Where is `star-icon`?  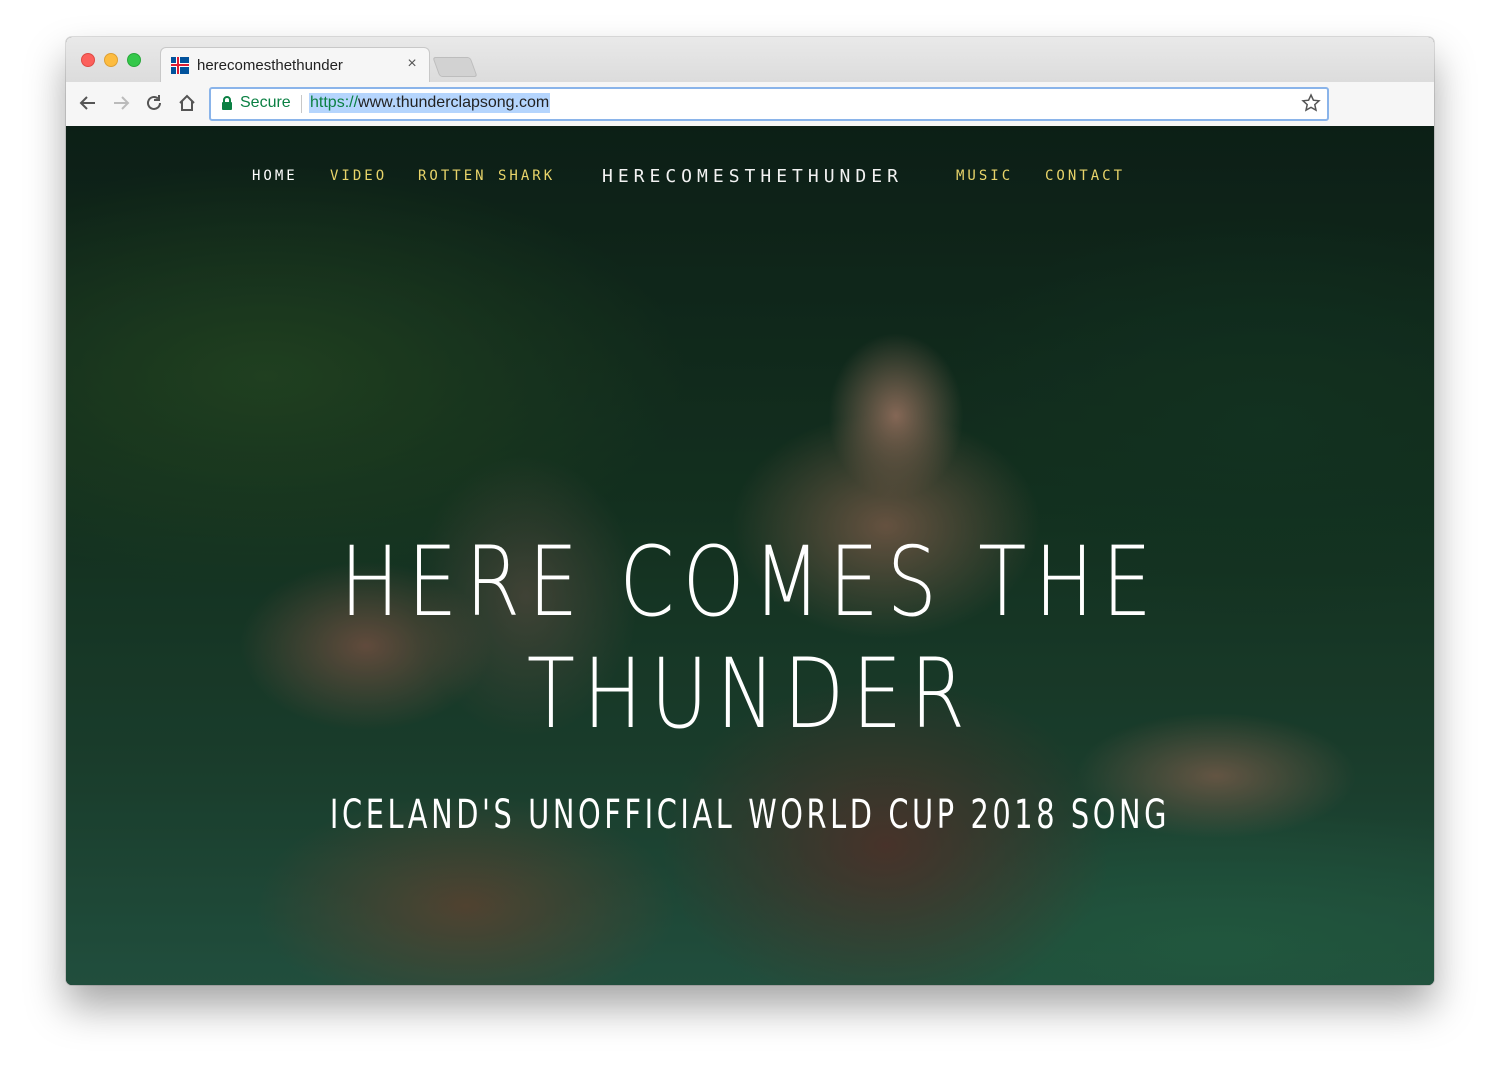 star-icon is located at coordinates (1311, 103).